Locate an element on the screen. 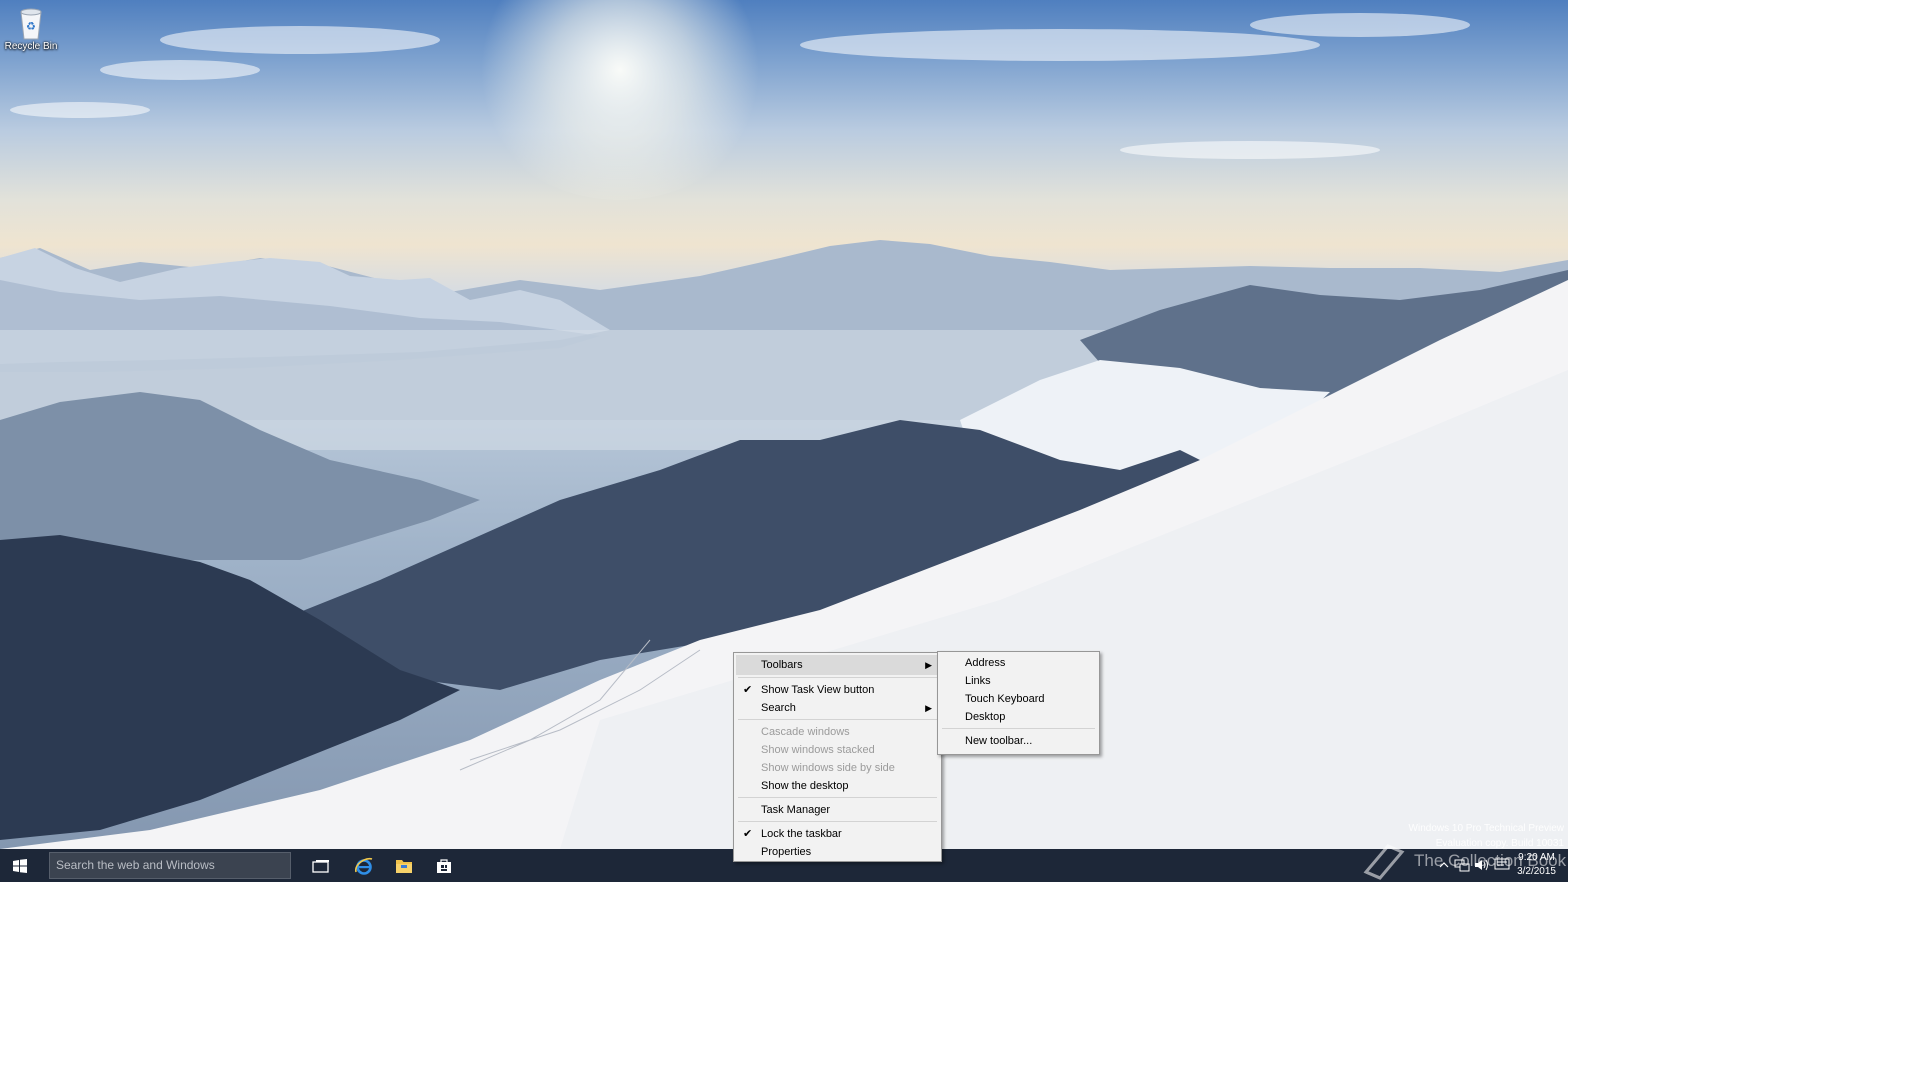 This screenshot has height=1080, width=1920. task-view-icon is located at coordinates (320, 866).